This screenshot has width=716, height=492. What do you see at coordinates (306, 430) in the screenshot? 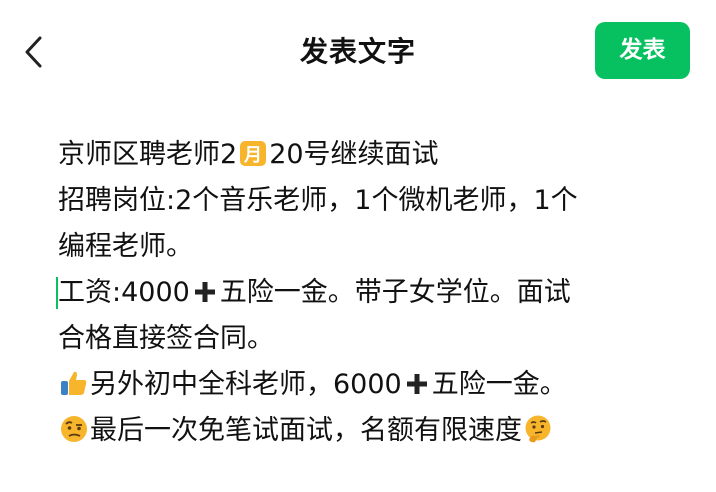
I see `post-text: 最后一次免笔试面试，名额有限速度` at bounding box center [306, 430].